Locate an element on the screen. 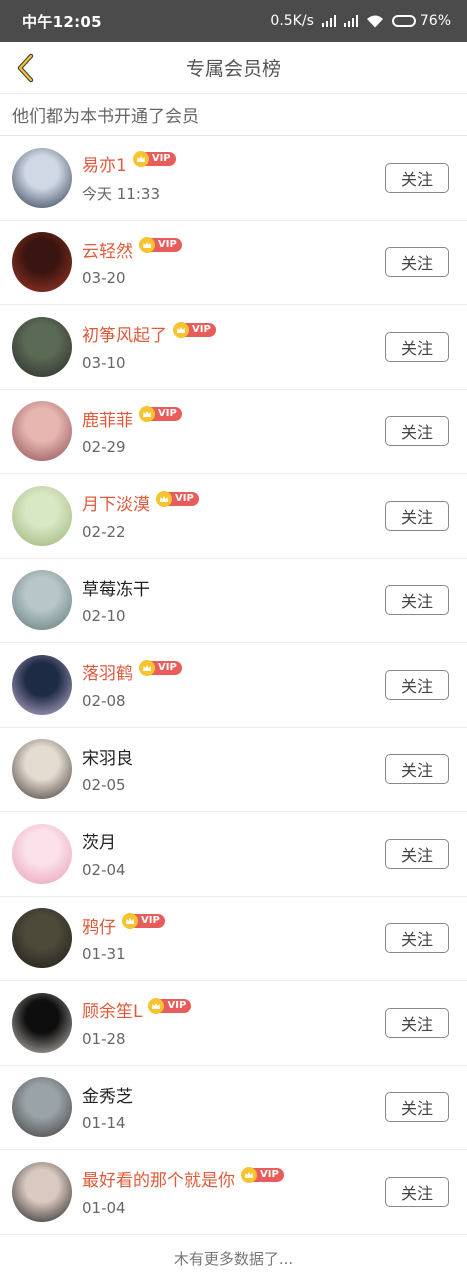 Image resolution: width=467 pixels, height=1280 pixels. member-row: 顾余笙L VIP 01-28 关注 is located at coordinates (233, 1023).